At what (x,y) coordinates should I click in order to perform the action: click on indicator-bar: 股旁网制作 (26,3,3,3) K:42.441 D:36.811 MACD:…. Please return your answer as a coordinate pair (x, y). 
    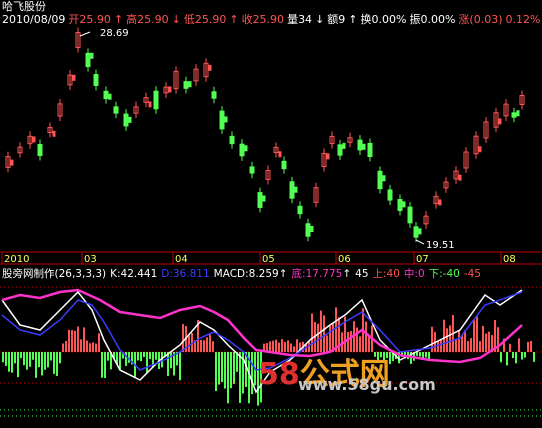
    Looking at the image, I should click on (241, 274).